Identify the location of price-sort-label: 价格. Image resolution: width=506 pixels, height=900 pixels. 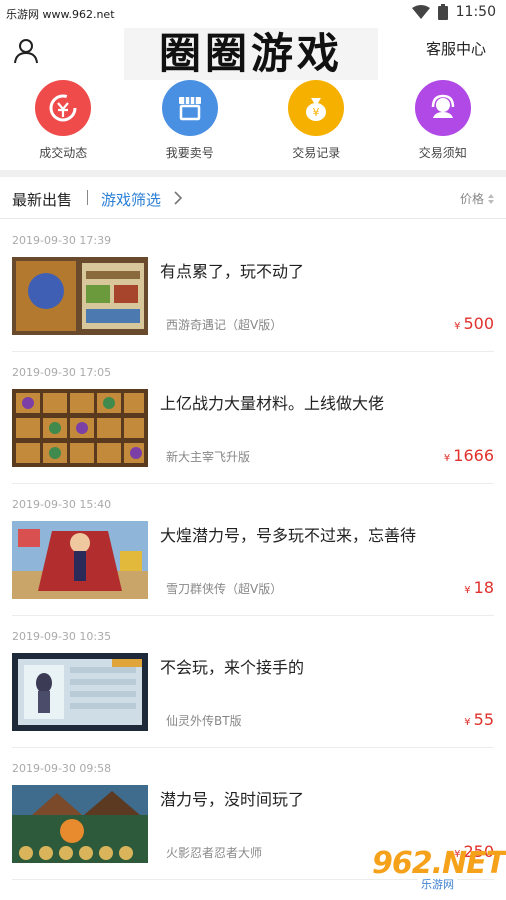
(471, 199).